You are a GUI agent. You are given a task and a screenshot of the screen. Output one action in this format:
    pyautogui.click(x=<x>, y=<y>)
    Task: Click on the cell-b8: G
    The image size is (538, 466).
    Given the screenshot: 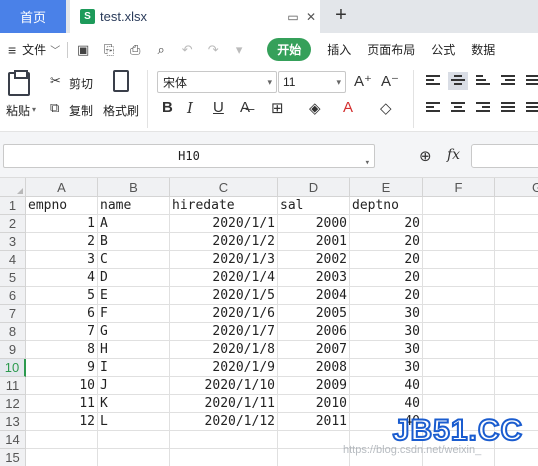 What is the action you would take?
    pyautogui.click(x=134, y=332)
    